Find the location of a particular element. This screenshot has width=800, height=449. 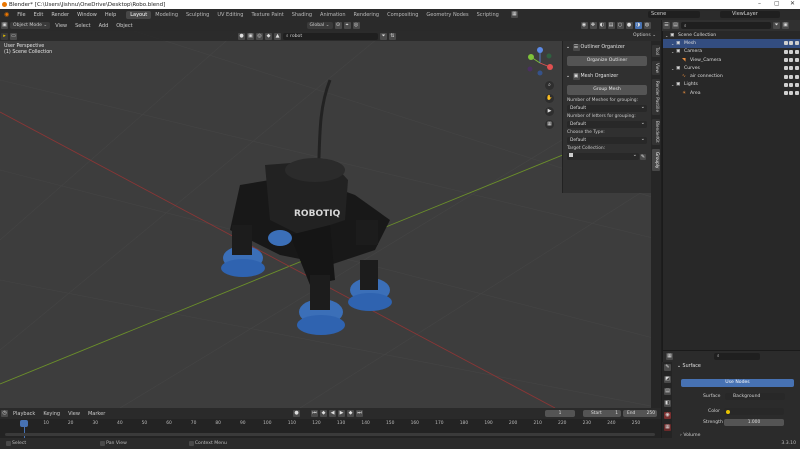

select-mode-icon: ▭ is located at coordinates (13, 36).